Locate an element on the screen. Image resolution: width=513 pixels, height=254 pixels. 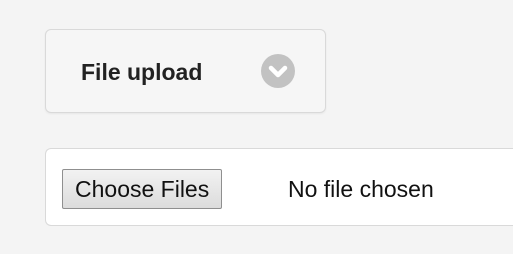
file-upload-title: File upload is located at coordinates (142, 72).